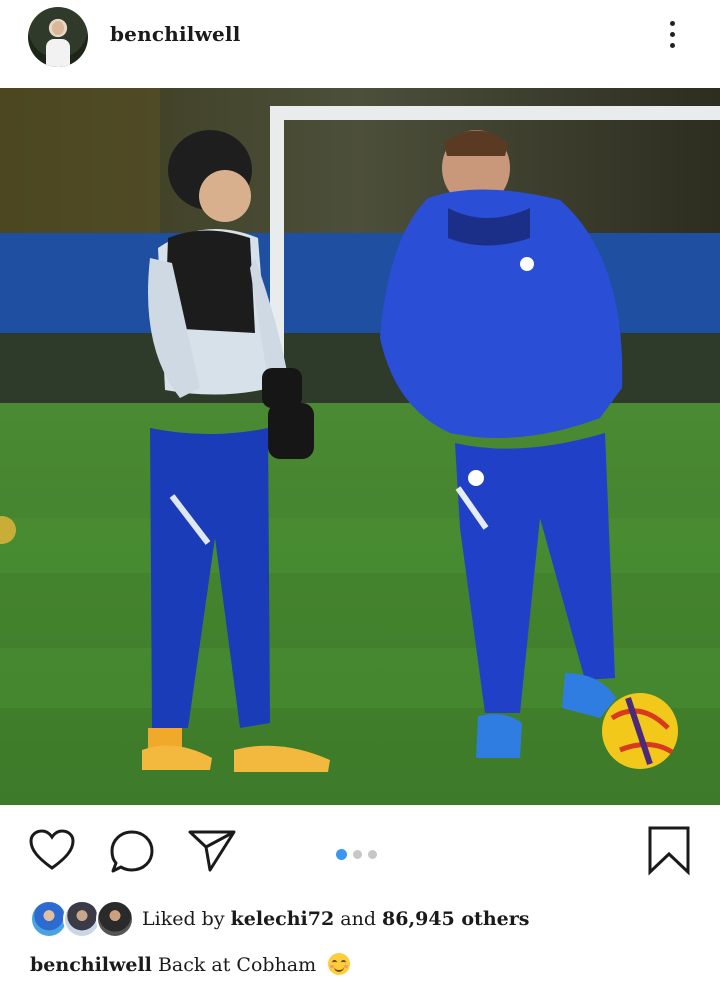 The image size is (720, 992). Describe the element at coordinates (360, 44) in the screenshot. I see `post-header: benchilwell` at that location.